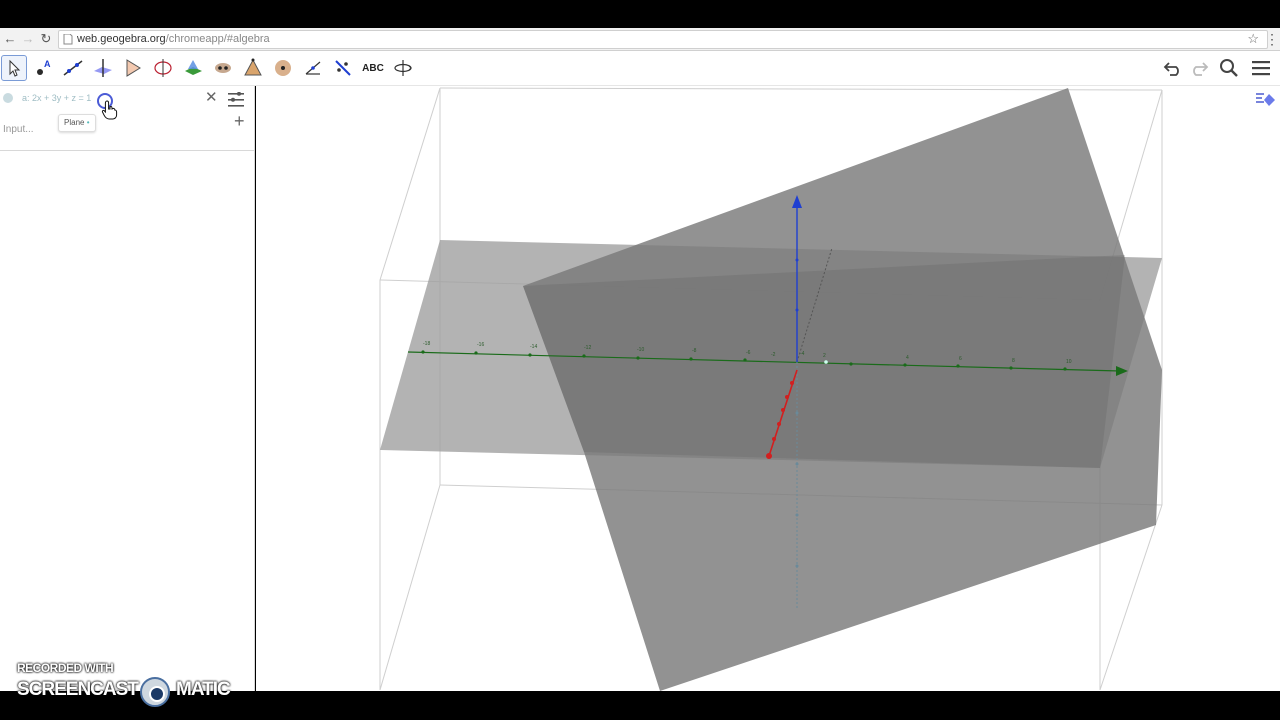 The height and width of the screenshot is (720, 1280). I want to click on close-icon: ✕, so click(211, 97).